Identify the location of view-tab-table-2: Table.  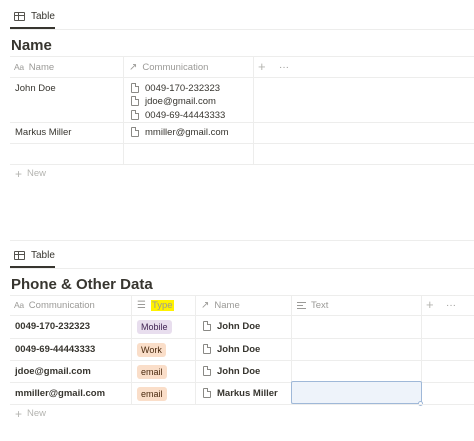
(34, 255).